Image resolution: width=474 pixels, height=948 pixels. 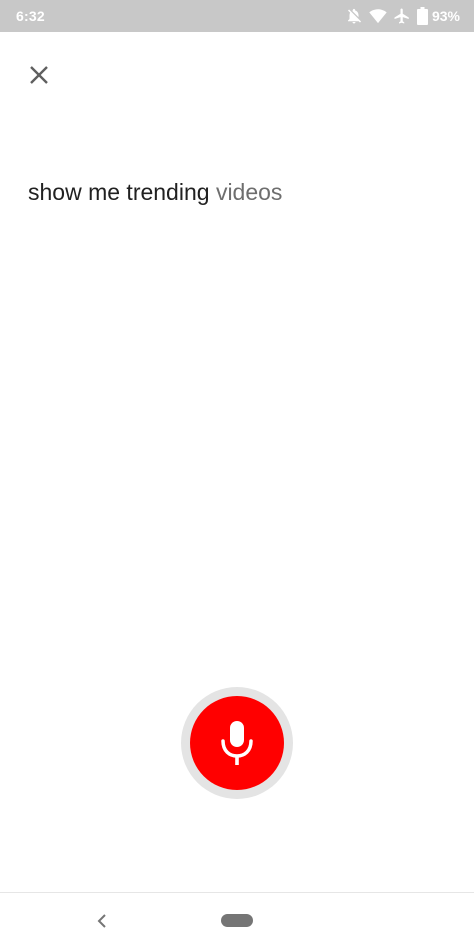 I want to click on back-icon, so click(x=101, y=921).